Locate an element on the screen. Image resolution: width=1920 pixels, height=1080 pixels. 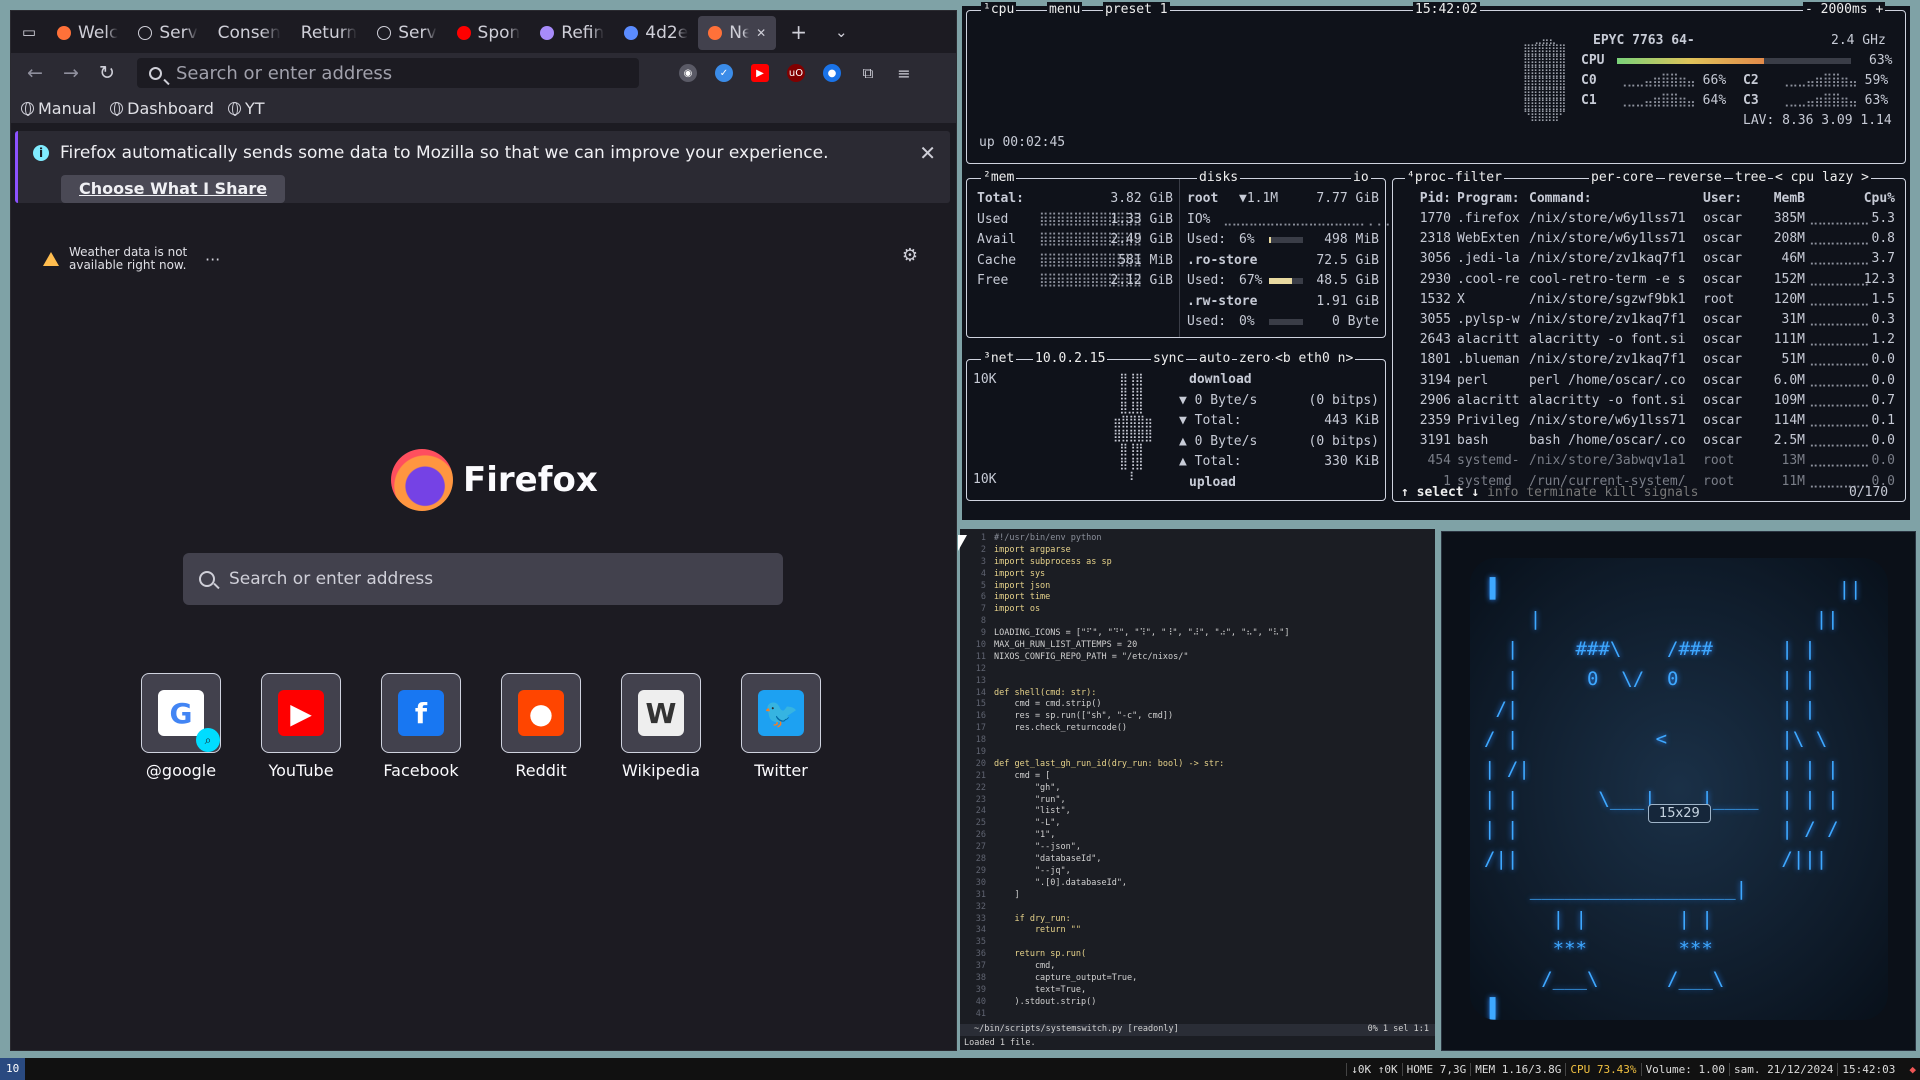
net-key: upload is located at coordinates (1212, 482).